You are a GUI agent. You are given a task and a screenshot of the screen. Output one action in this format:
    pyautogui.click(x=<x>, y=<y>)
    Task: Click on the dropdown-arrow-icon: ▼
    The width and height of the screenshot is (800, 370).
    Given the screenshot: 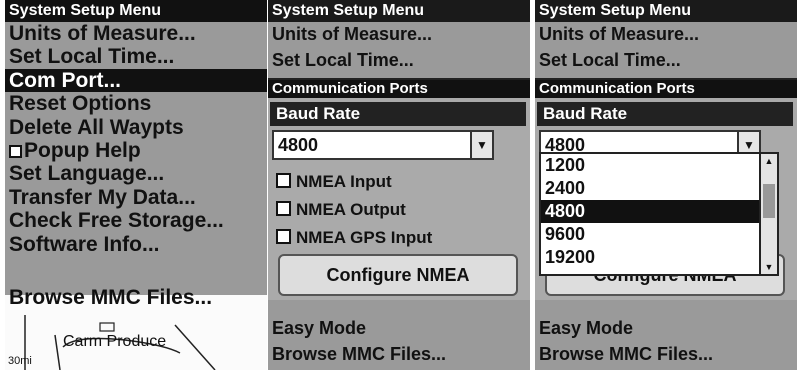 What is the action you would take?
    pyautogui.click(x=481, y=145)
    